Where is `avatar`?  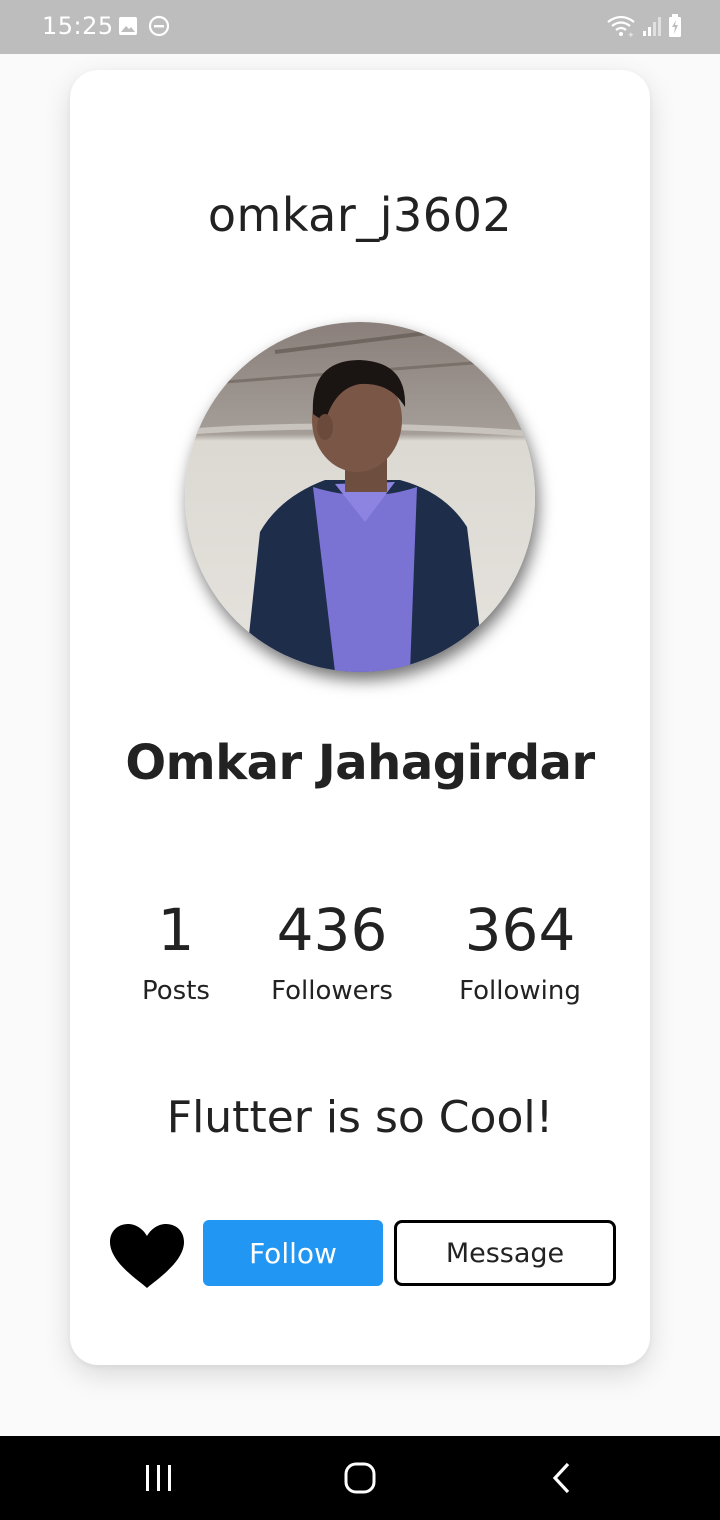
avatar is located at coordinates (360, 497).